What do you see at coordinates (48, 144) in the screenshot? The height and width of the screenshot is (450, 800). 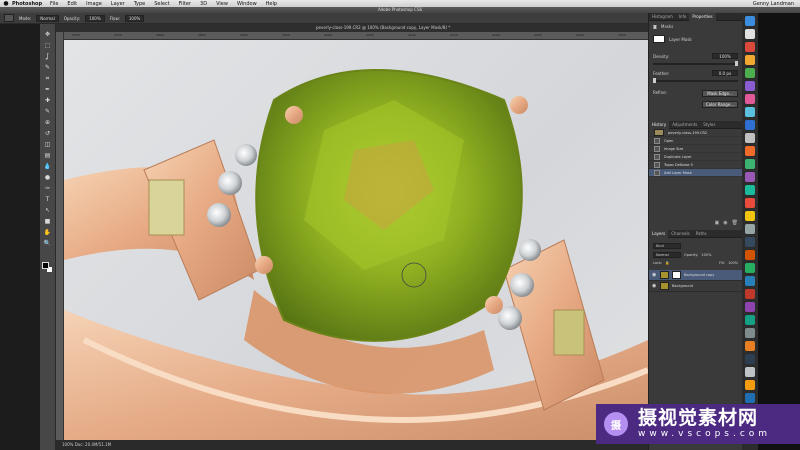 I see `eraser-icon: ◫` at bounding box center [48, 144].